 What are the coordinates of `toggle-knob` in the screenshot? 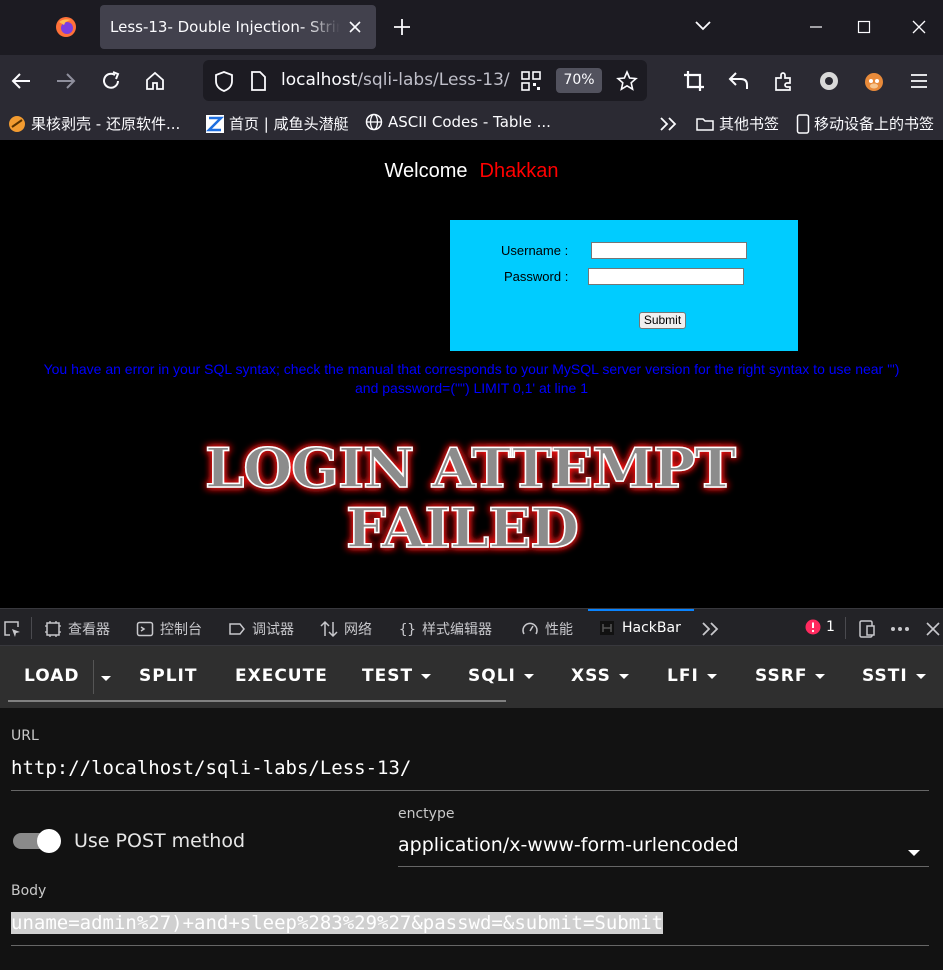 It's located at (49, 841).